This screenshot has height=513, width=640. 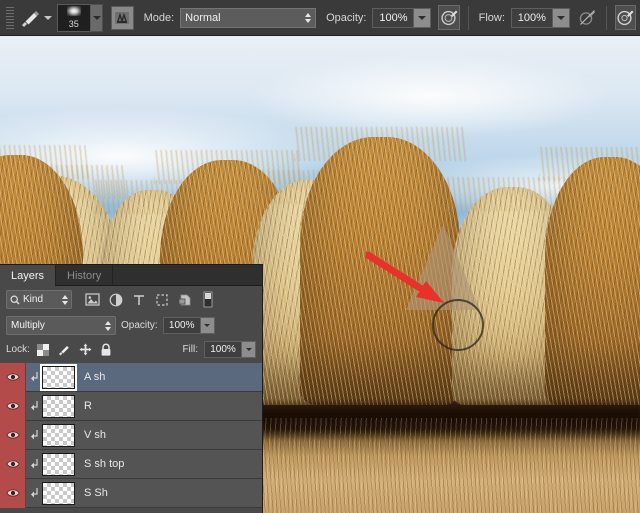 I want to click on opacity-input: 100%, so click(x=393, y=17).